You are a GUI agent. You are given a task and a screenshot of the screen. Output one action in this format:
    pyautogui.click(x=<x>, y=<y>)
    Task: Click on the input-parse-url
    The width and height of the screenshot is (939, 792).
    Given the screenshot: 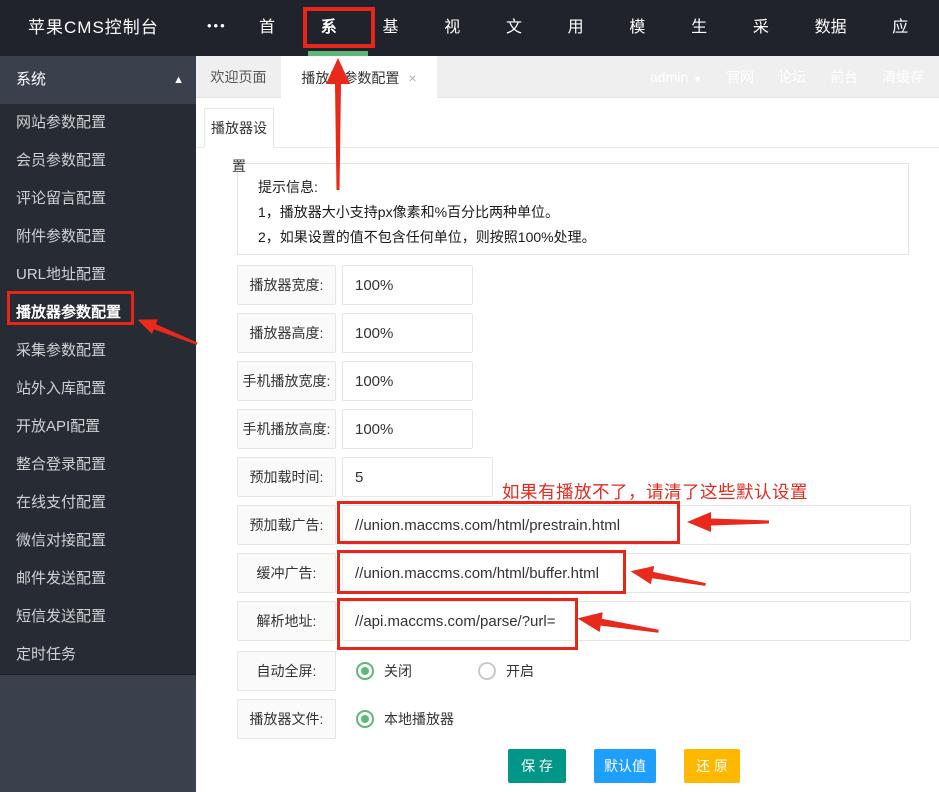 What is the action you would take?
    pyautogui.click(x=626, y=621)
    